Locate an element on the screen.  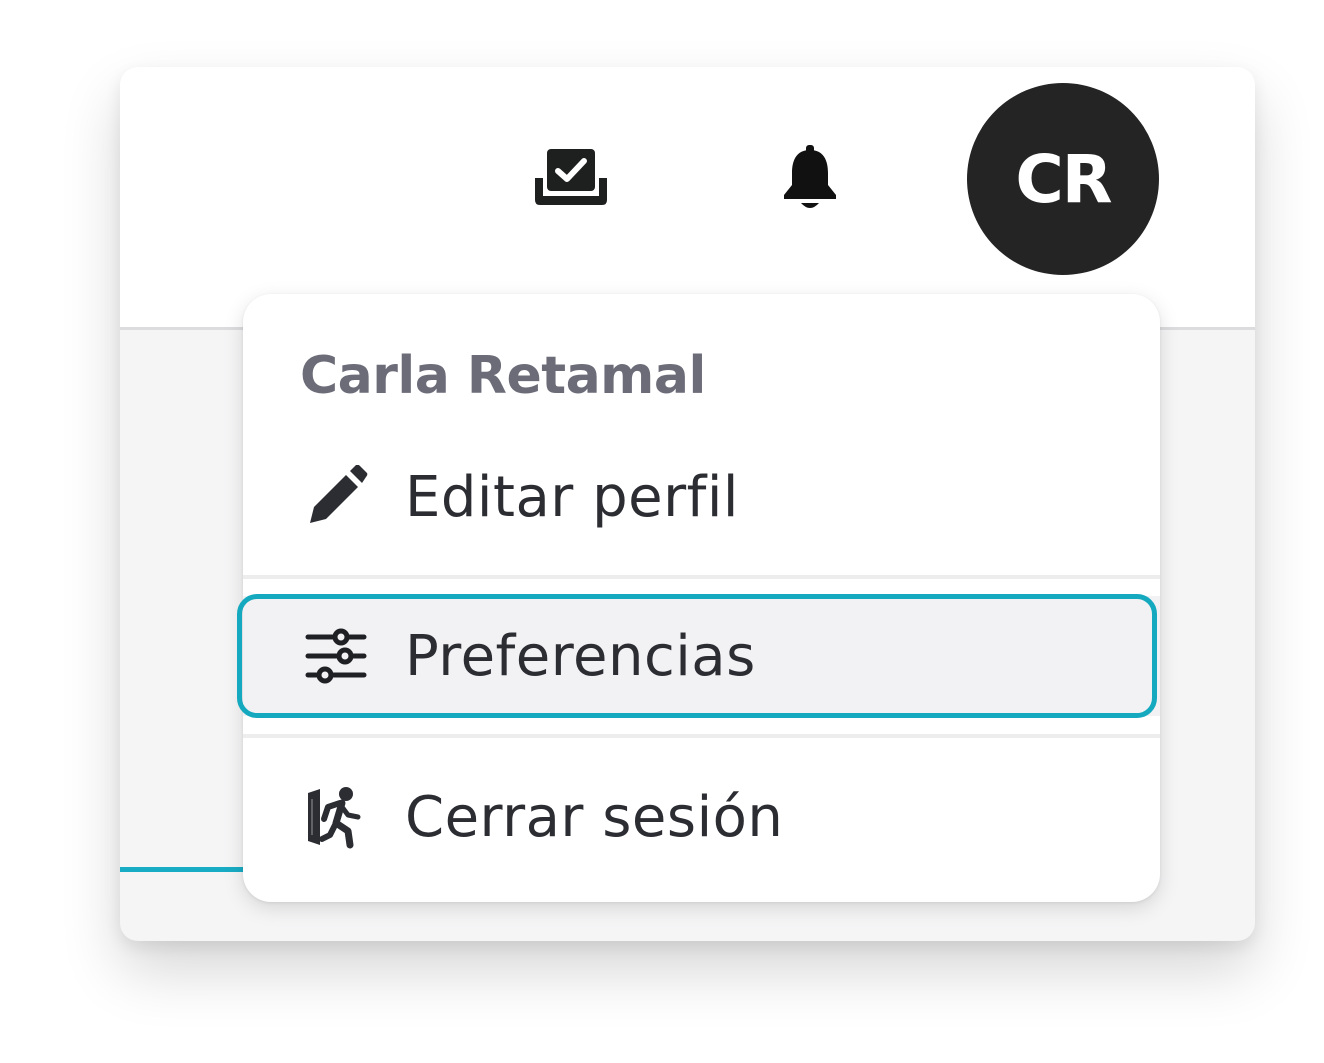
tasks-button is located at coordinates (571, 177).